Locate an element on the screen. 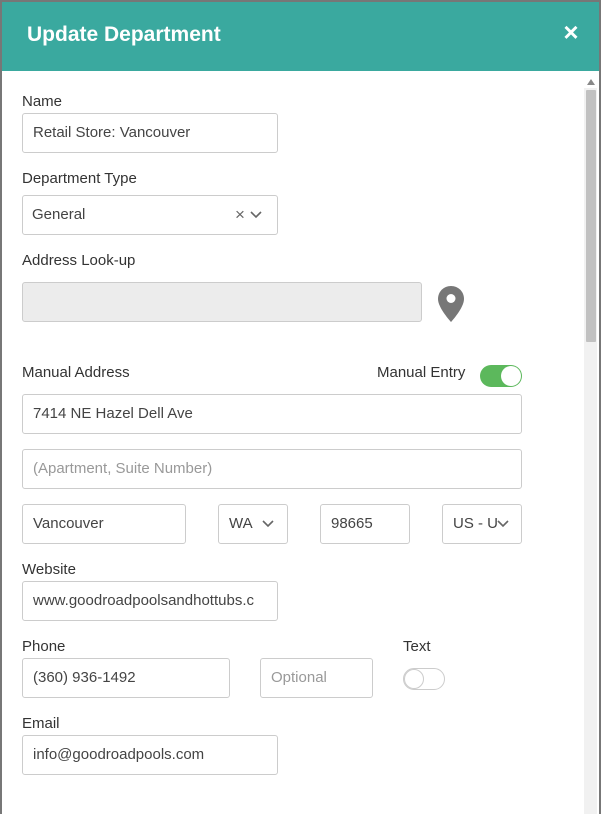 The width and height of the screenshot is (601, 814). scroll-up-icon is located at coordinates (591, 82).